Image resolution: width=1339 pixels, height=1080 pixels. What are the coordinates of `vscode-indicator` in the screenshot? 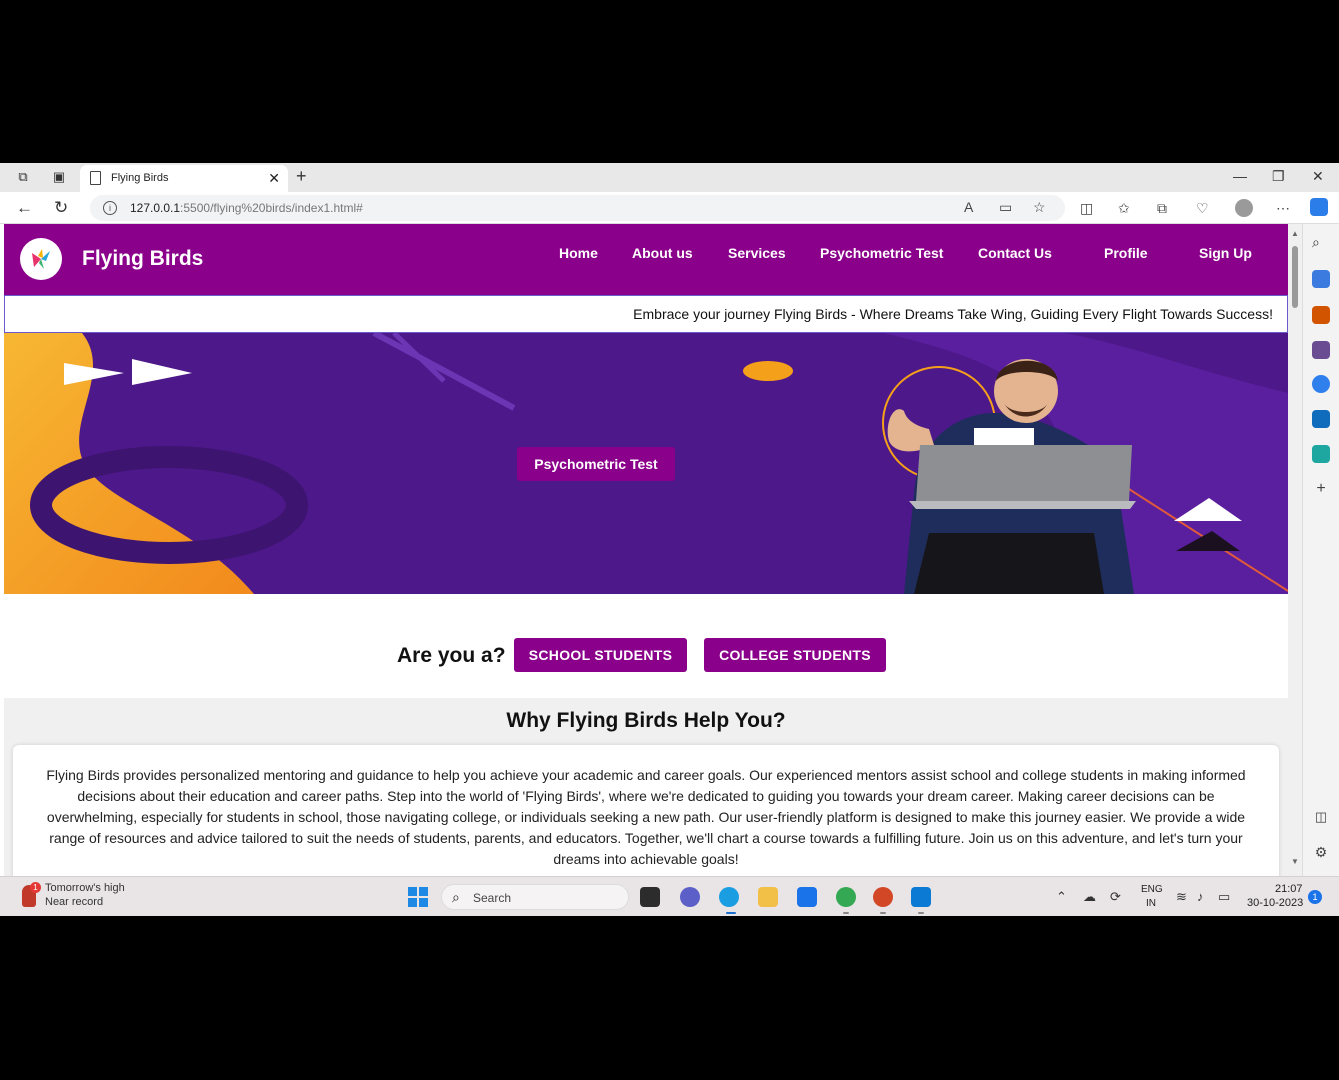 It's located at (921, 913).